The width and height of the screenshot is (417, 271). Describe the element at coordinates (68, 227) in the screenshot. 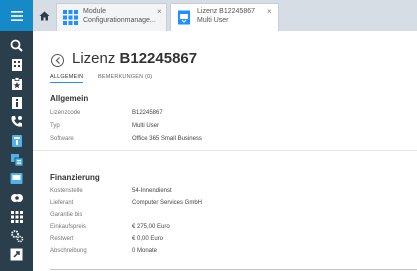

I see `field-label: Einkaufspreis` at that location.